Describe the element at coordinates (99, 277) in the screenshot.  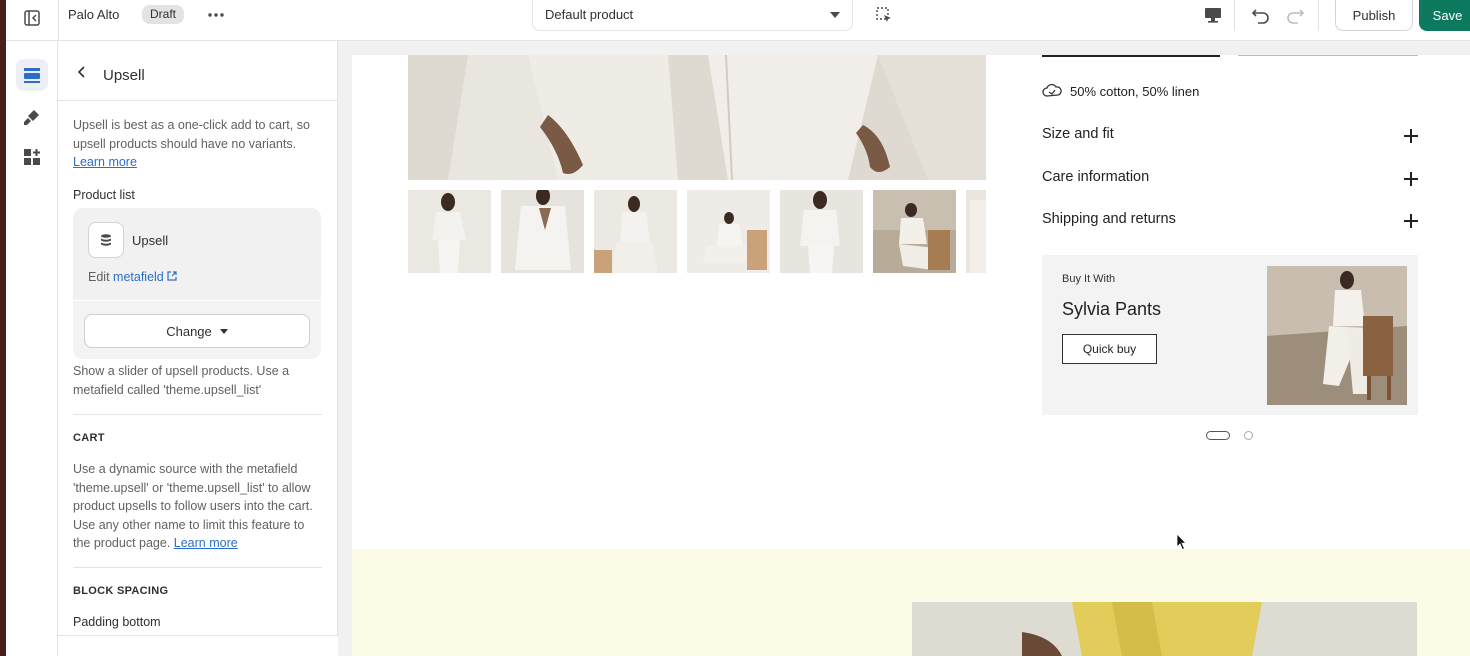
I see `edit-prefix: Edit` at that location.